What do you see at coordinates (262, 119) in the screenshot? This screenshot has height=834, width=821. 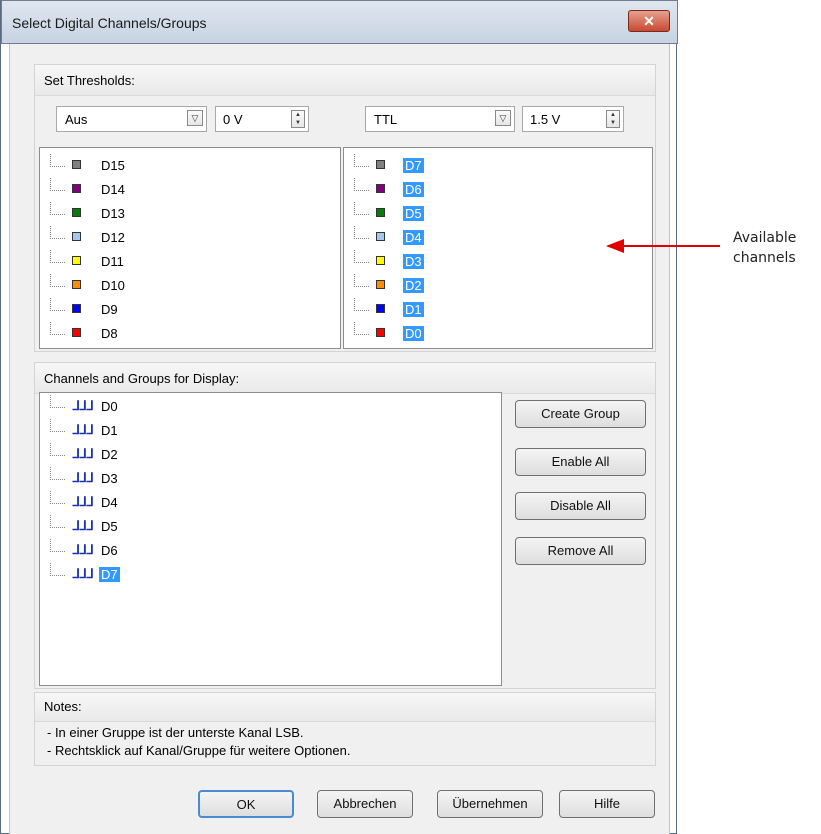 I see `left-voltage-spinner: 0 V ▲ ▼` at bounding box center [262, 119].